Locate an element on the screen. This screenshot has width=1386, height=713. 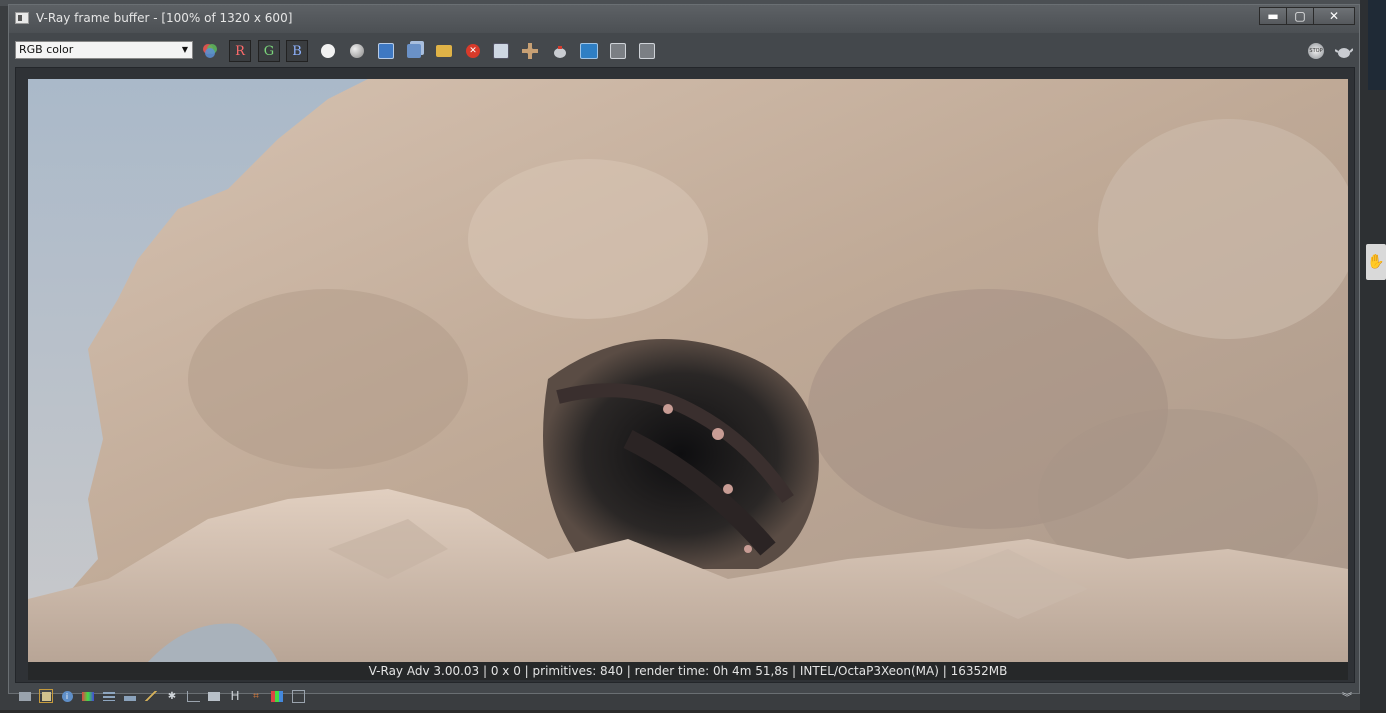
compare-ab-button is located at coordinates (589, 51).